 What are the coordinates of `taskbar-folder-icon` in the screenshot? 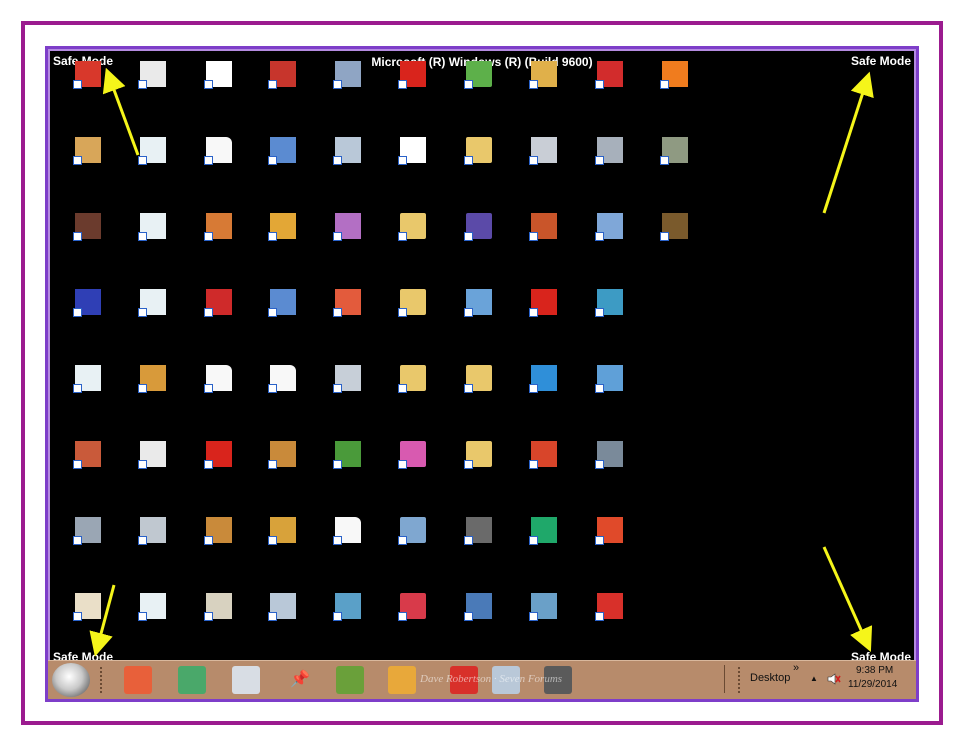 It's located at (402, 680).